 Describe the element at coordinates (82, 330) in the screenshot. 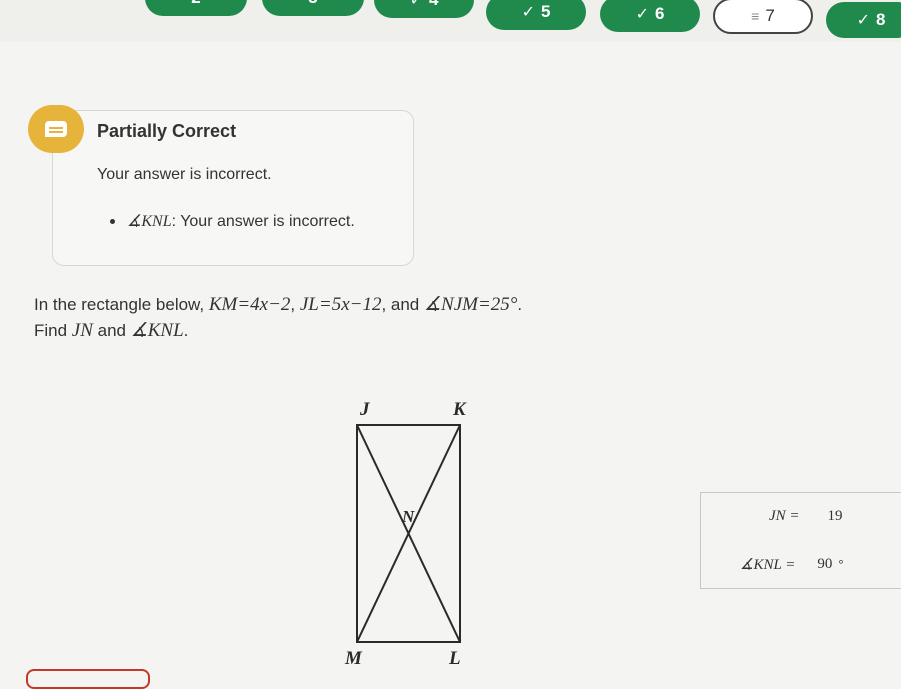

I see `variable-jn: JN` at that location.